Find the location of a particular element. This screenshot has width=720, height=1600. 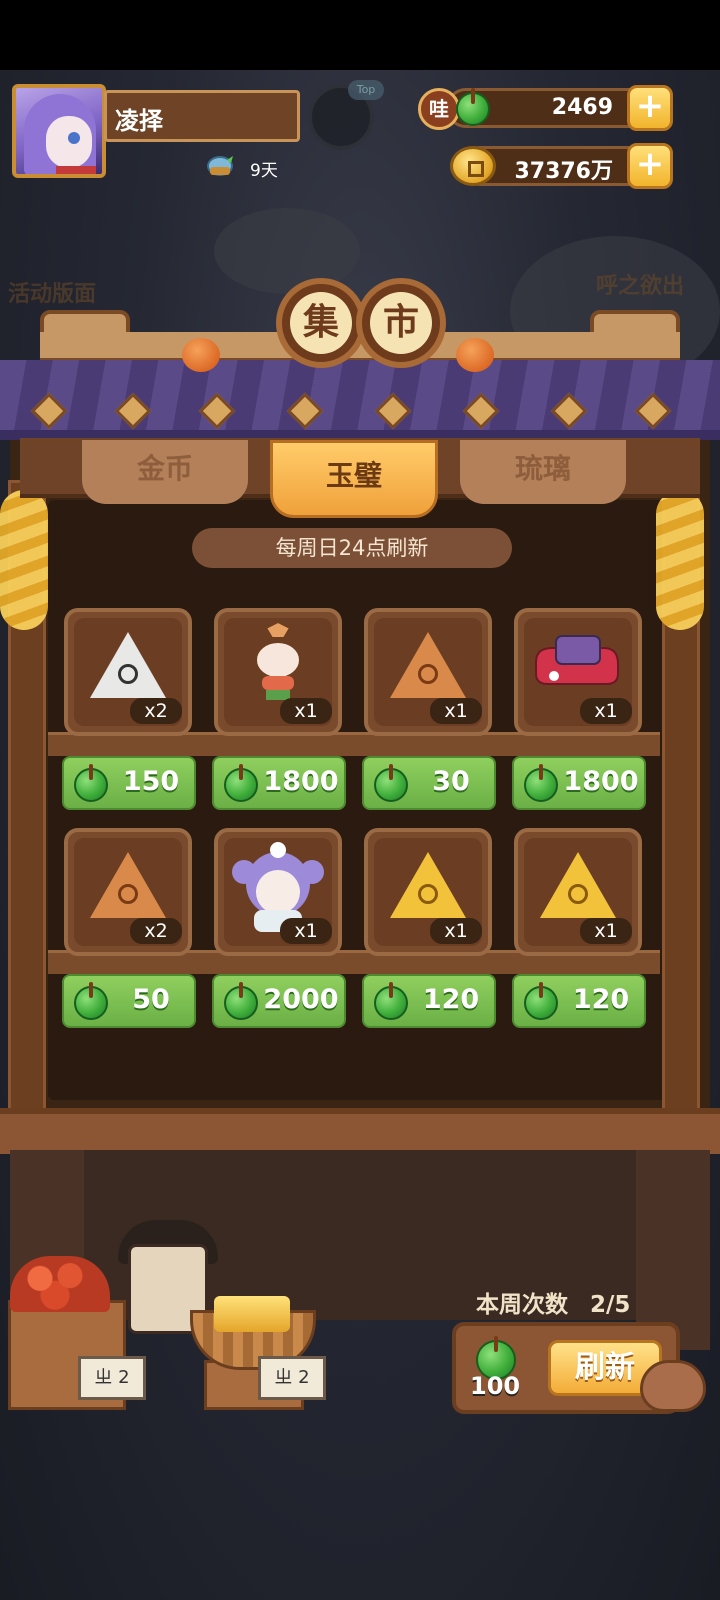

avatar-eye is located at coordinates (74, 138).